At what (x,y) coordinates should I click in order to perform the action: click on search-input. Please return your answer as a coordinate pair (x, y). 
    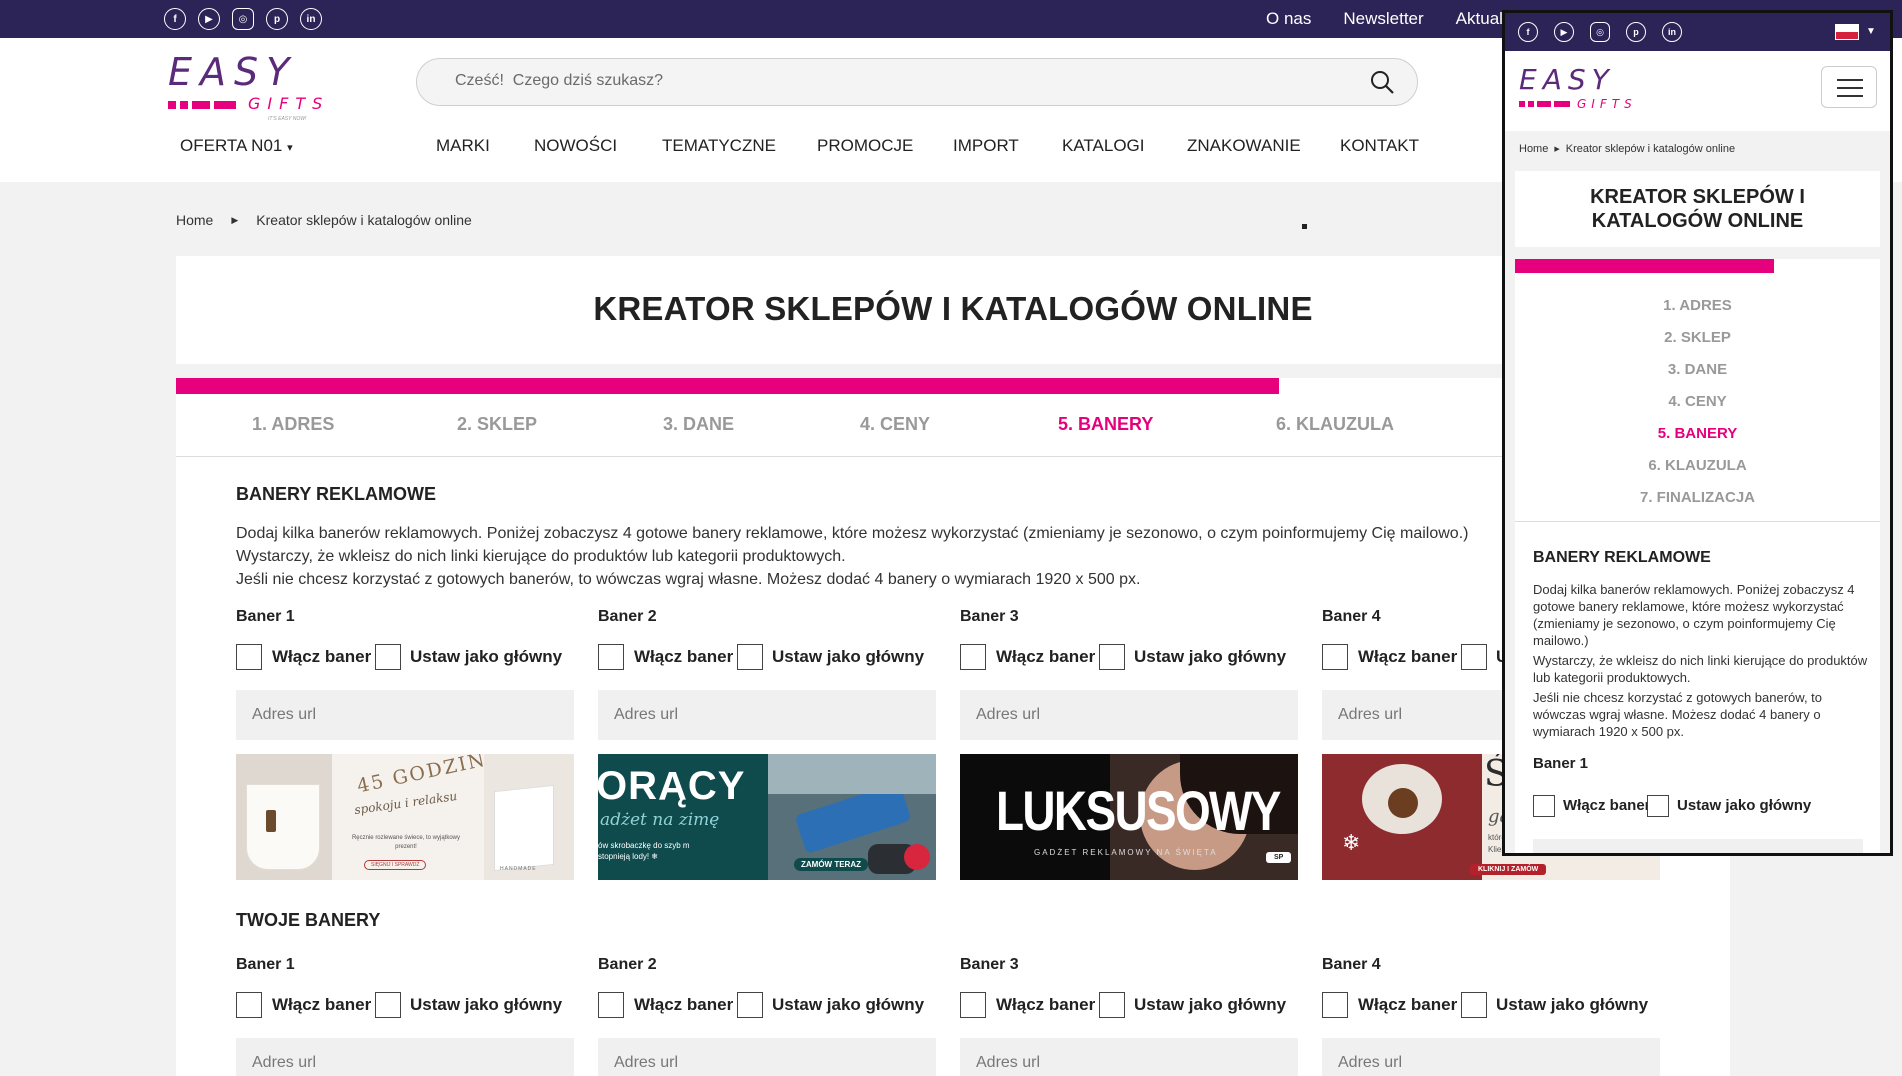
    Looking at the image, I should click on (905, 81).